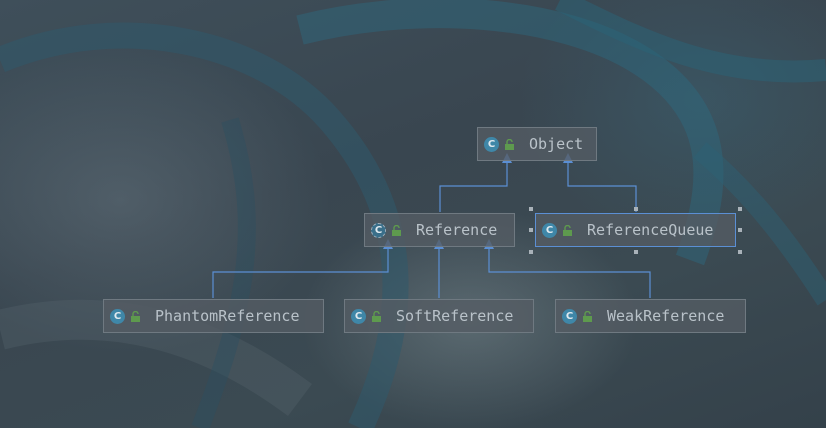 This screenshot has height=428, width=826. What do you see at coordinates (556, 144) in the screenshot?
I see `class-name-label: Object` at bounding box center [556, 144].